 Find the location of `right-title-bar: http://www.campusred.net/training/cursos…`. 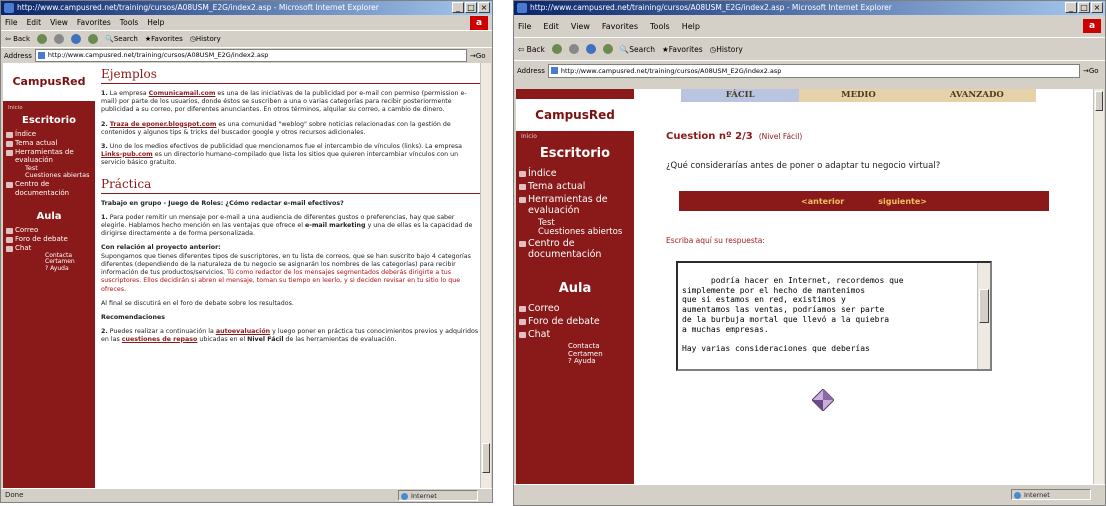

right-title-bar: http://www.campusred.net/training/cursos… is located at coordinates (809, 8).